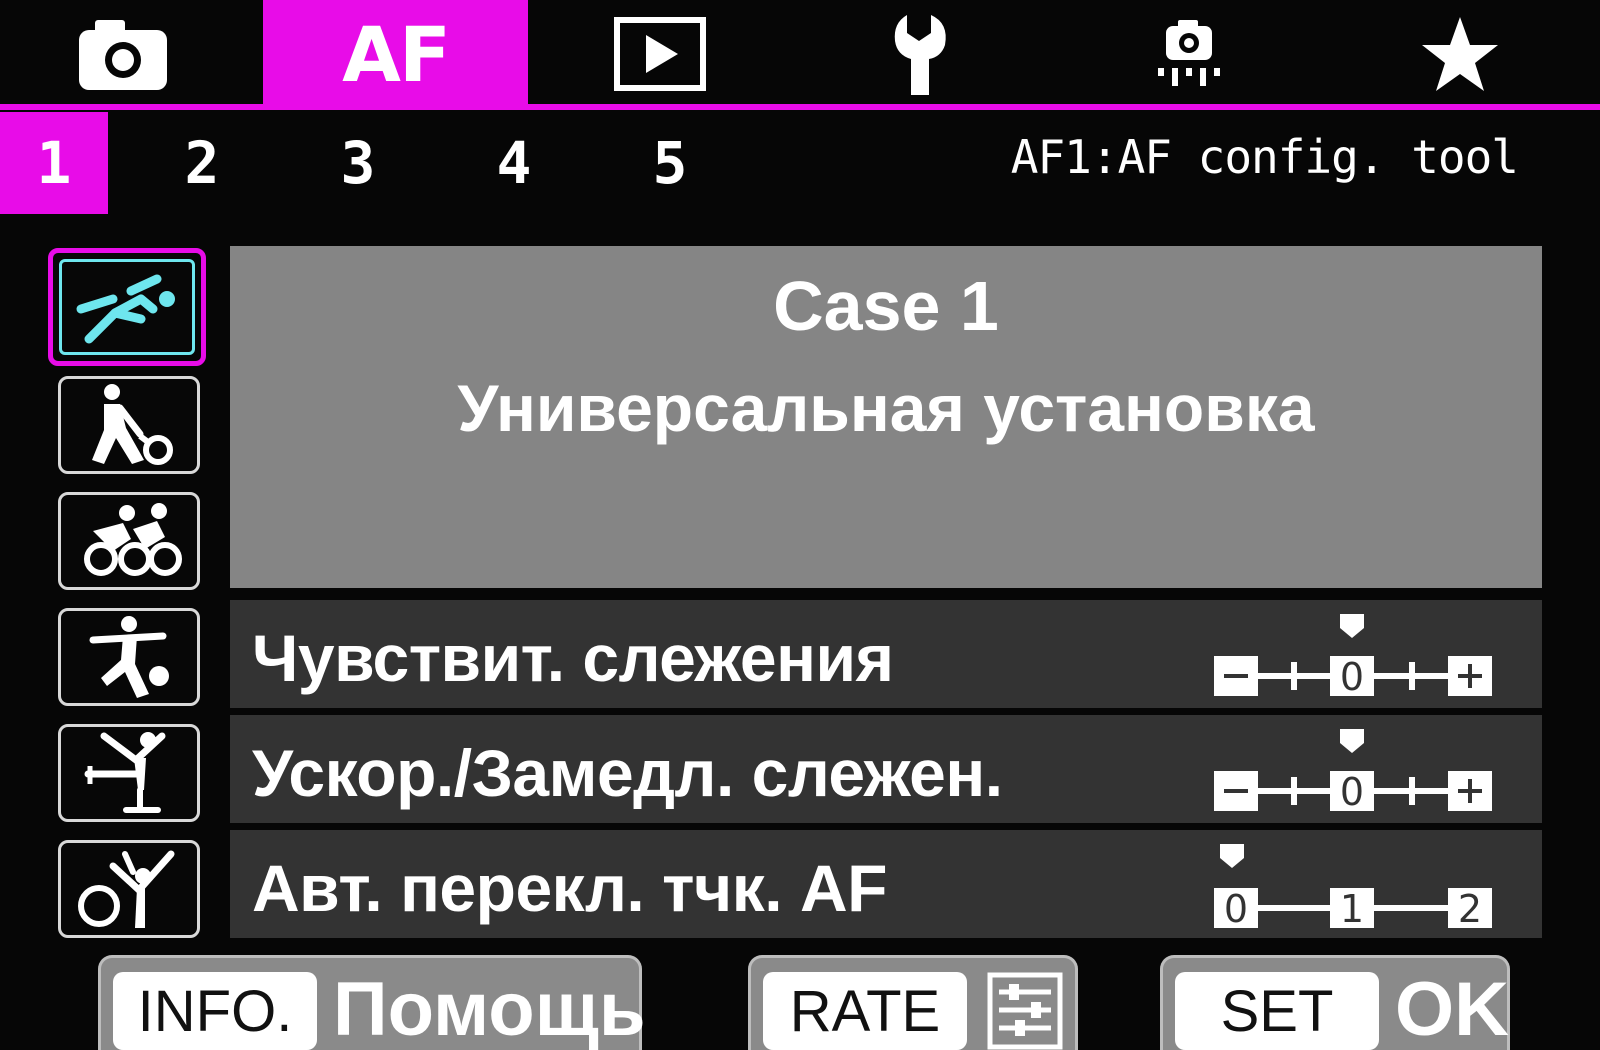 The height and width of the screenshot is (1050, 1600). What do you see at coordinates (886, 408) in the screenshot?
I see `case-subtitle: Универсальная установка` at bounding box center [886, 408].